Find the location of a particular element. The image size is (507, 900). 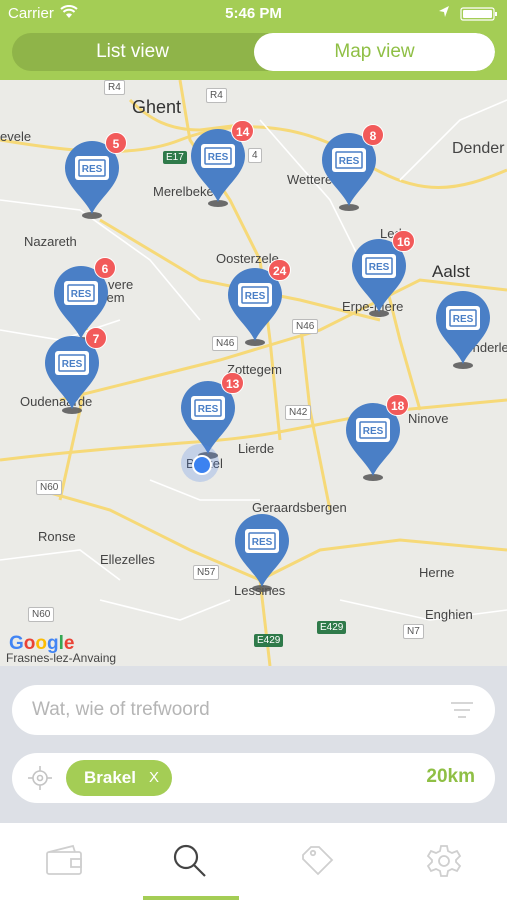

place-label: Enghien is located at coordinates (449, 614).